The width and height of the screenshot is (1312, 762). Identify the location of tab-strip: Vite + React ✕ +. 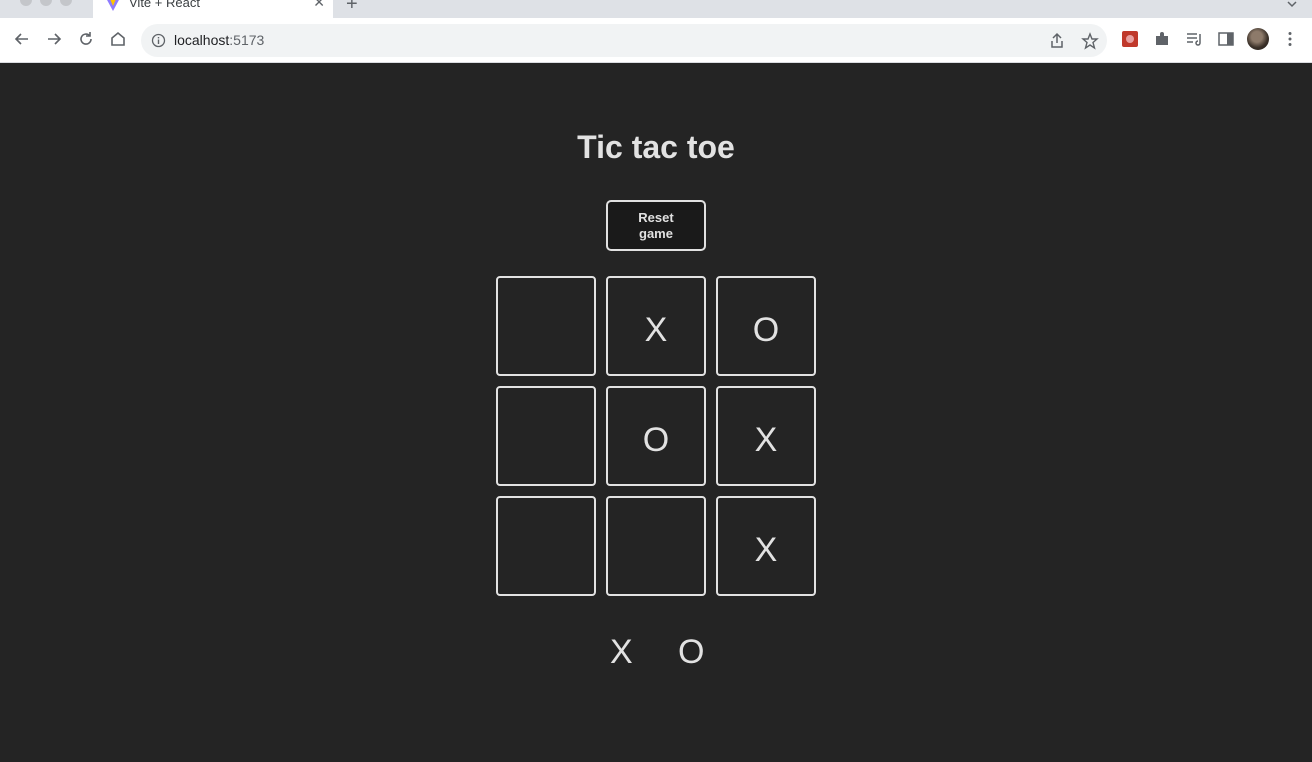
(656, 9).